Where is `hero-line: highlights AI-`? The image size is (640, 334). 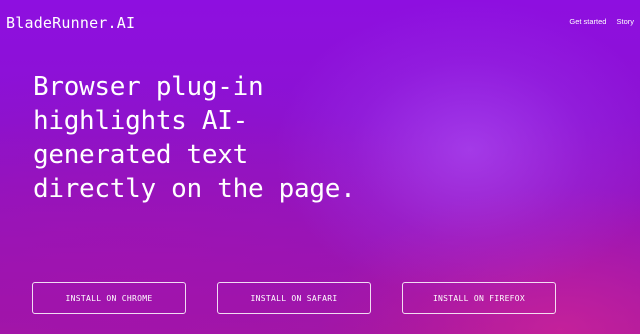 hero-line: highlights AI- is located at coordinates (140, 121).